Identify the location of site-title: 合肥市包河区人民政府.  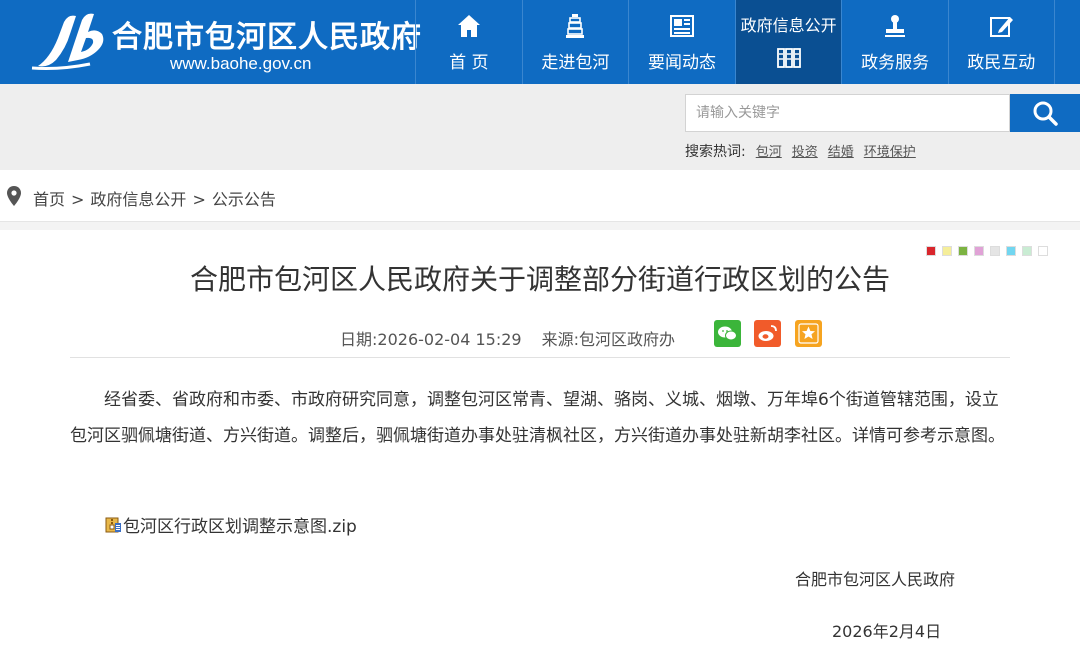
(267, 37).